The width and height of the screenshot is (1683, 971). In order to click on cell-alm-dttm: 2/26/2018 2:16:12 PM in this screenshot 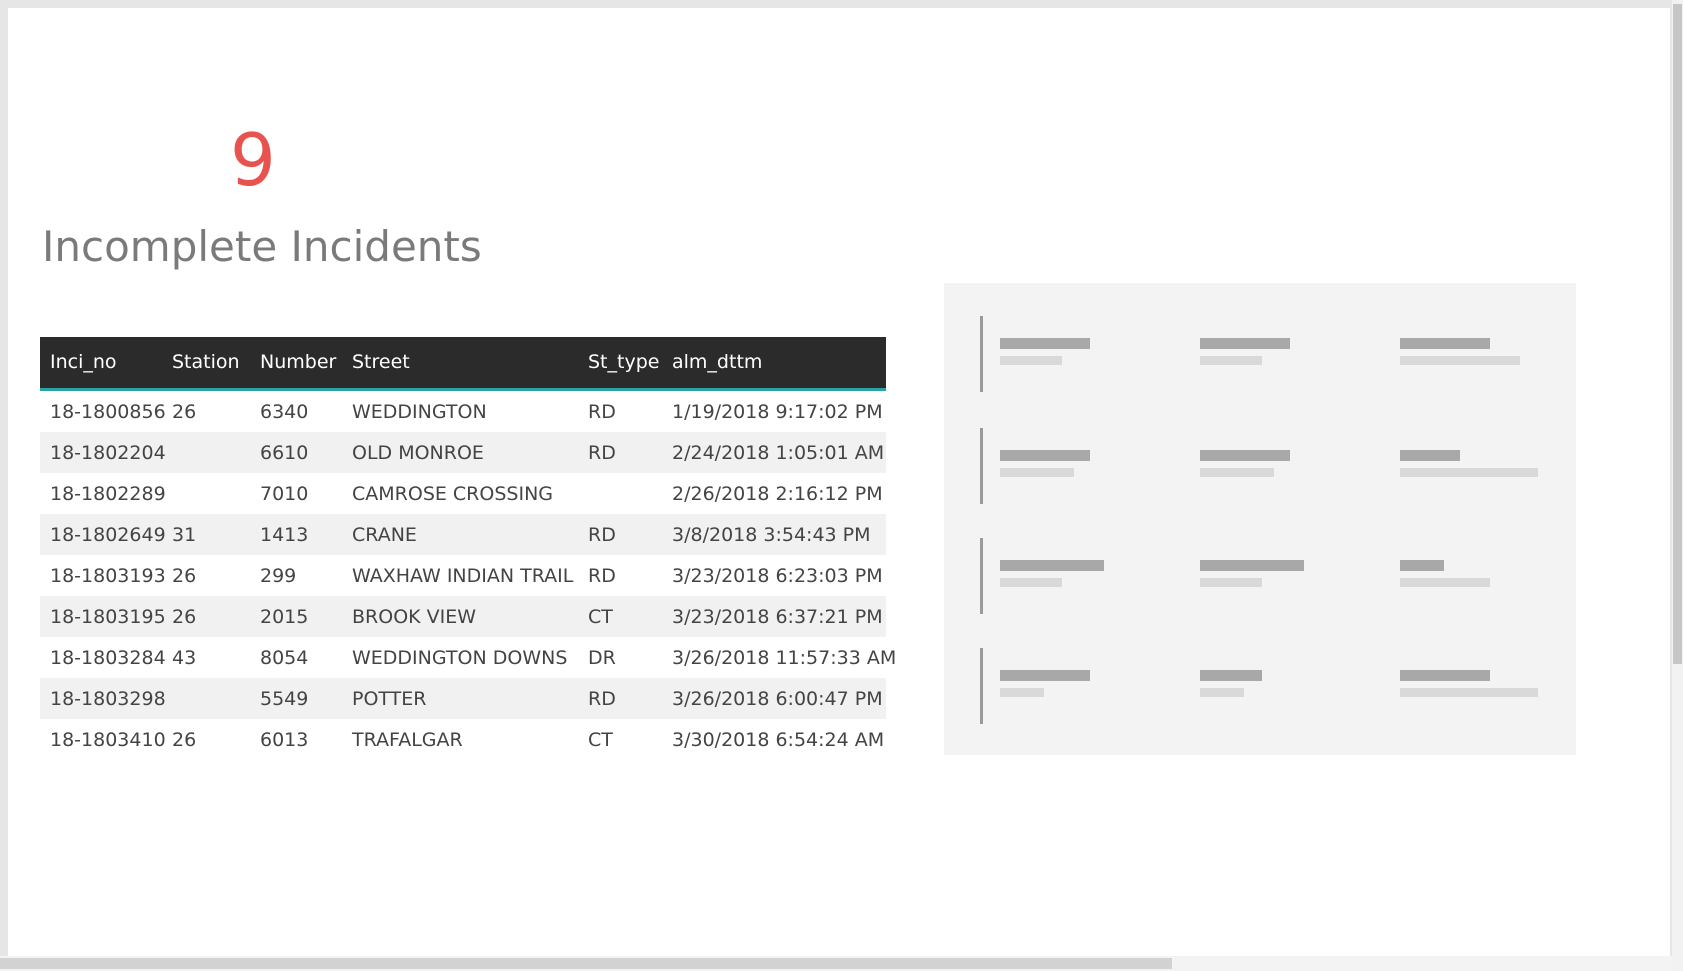, I will do `click(777, 494)`.